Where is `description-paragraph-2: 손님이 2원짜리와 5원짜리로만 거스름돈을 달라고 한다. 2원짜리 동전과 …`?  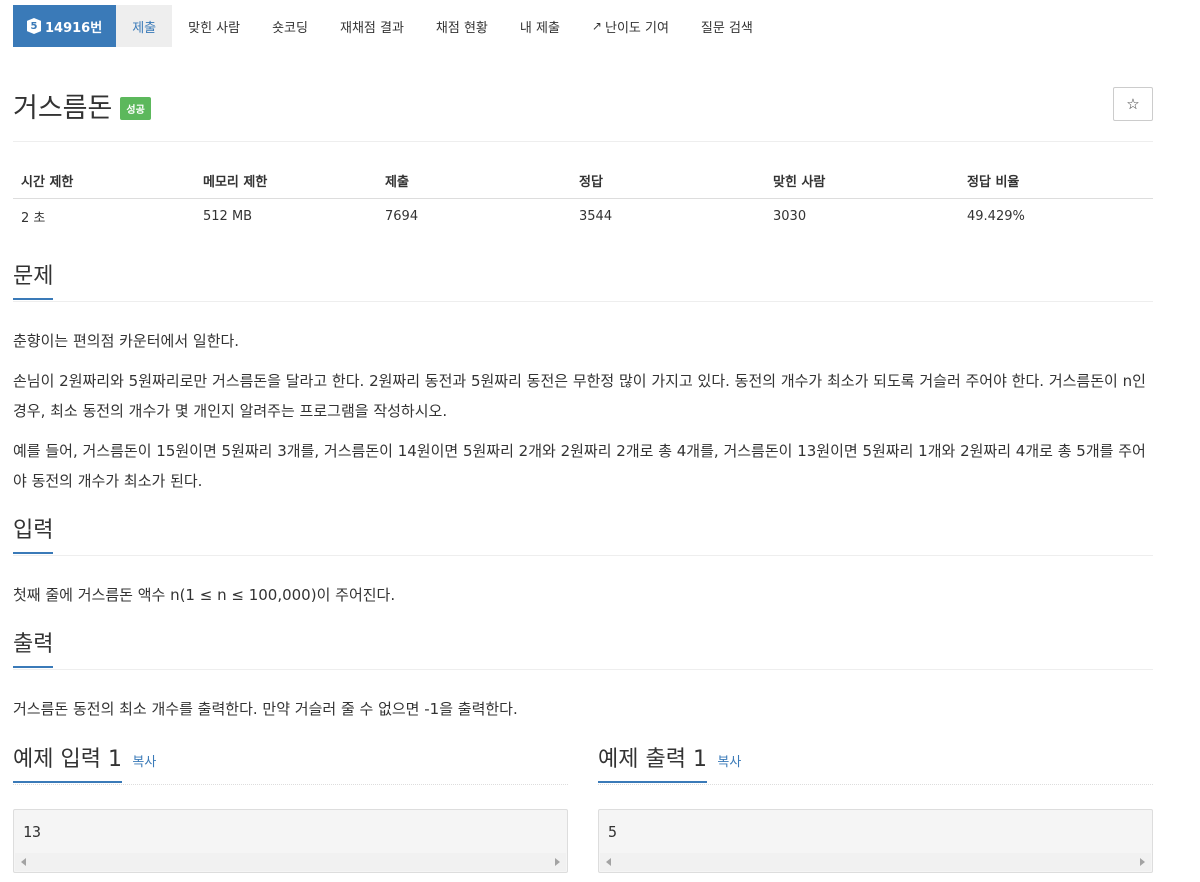
description-paragraph-2: 손님이 2원짜리와 5원짜리로만 거스름돈을 달라고 한다. 2원짜리 동전과 … is located at coordinates (579, 396).